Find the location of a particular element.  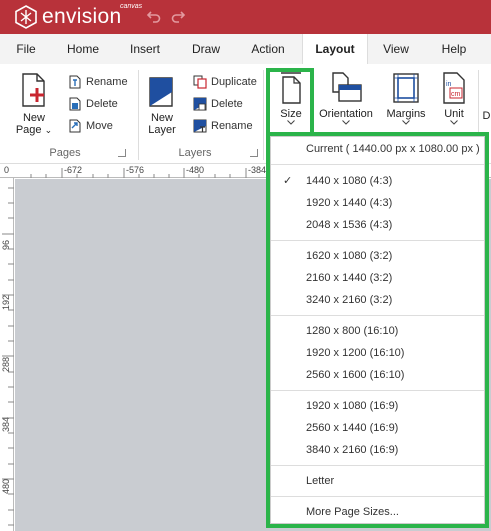

vertical-ruler: 96 192 288 384 480 is located at coordinates (7, 354).